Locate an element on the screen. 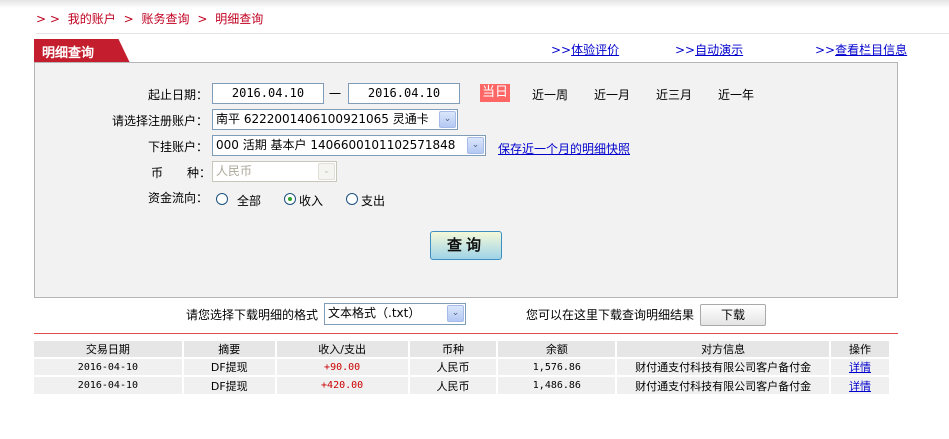 Image resolution: width=949 pixels, height=439 pixels. header-summary: 摘要 is located at coordinates (229, 349).